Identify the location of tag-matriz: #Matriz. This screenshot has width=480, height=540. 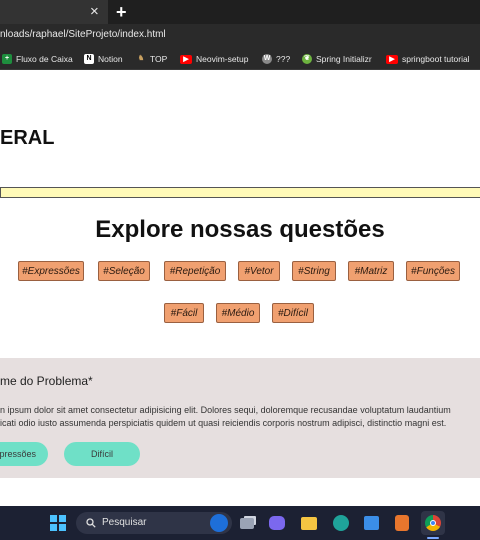
(371, 271).